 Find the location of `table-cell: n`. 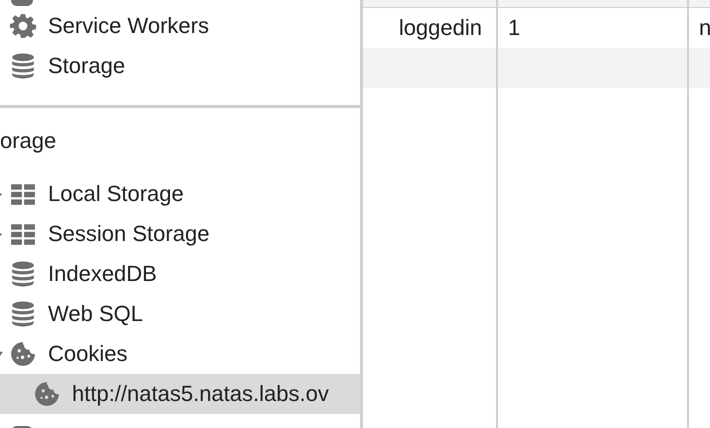

table-cell: n is located at coordinates (704, 28).